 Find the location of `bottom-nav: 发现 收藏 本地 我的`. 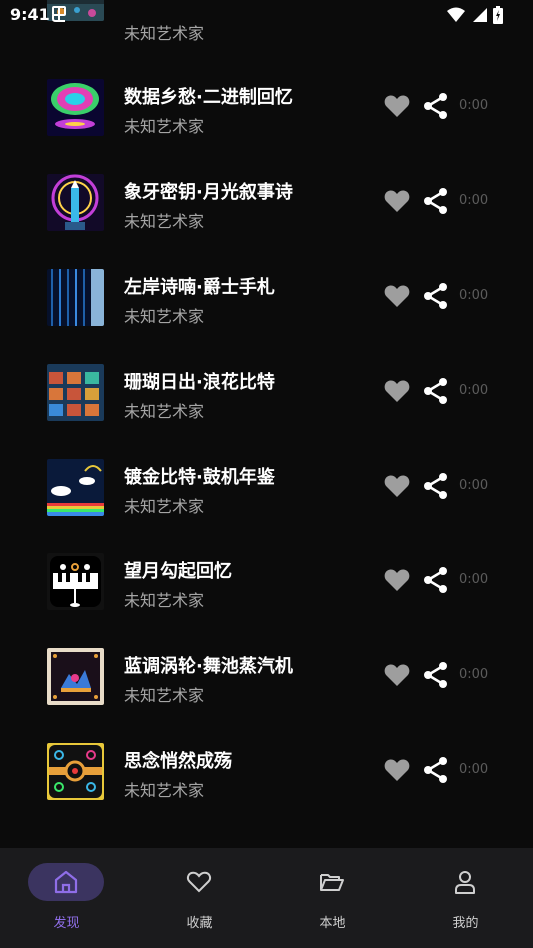

bottom-nav: 发现 收藏 本地 我的 is located at coordinates (266, 898).